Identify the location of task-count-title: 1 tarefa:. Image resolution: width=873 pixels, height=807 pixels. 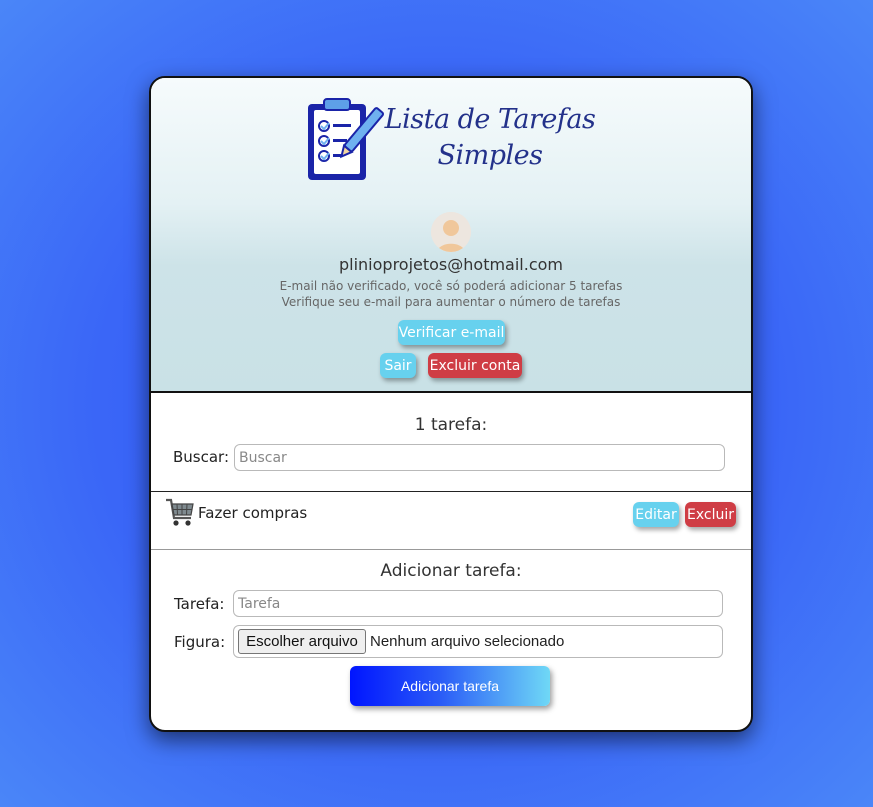
(451, 425).